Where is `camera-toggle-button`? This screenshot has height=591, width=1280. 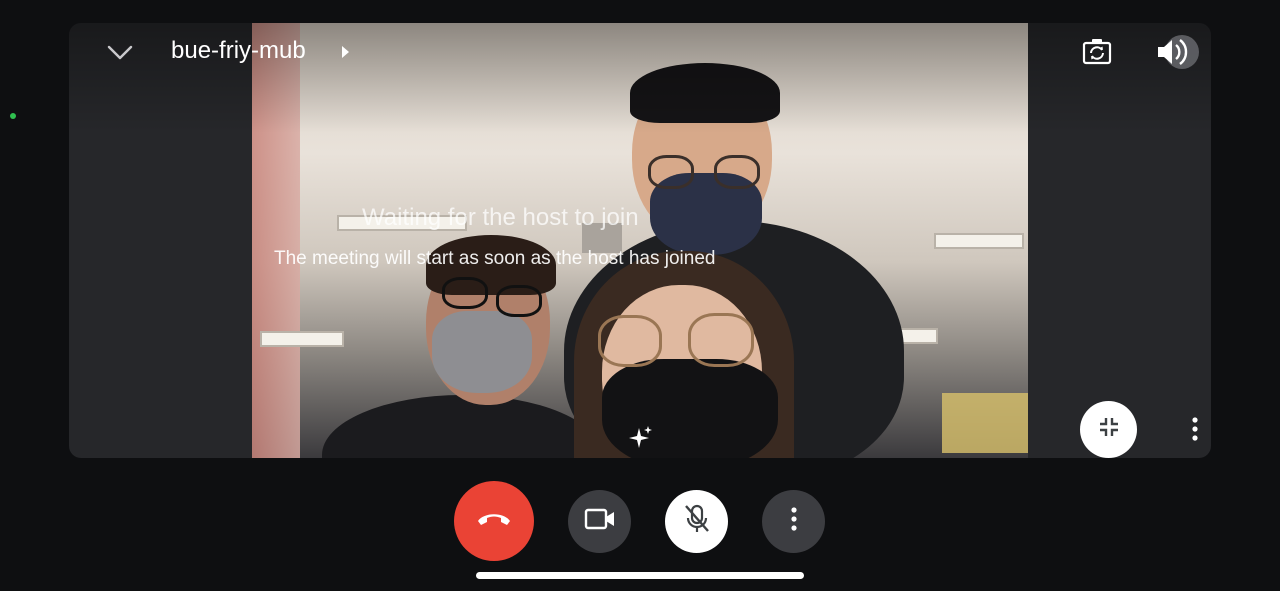 camera-toggle-button is located at coordinates (599, 521).